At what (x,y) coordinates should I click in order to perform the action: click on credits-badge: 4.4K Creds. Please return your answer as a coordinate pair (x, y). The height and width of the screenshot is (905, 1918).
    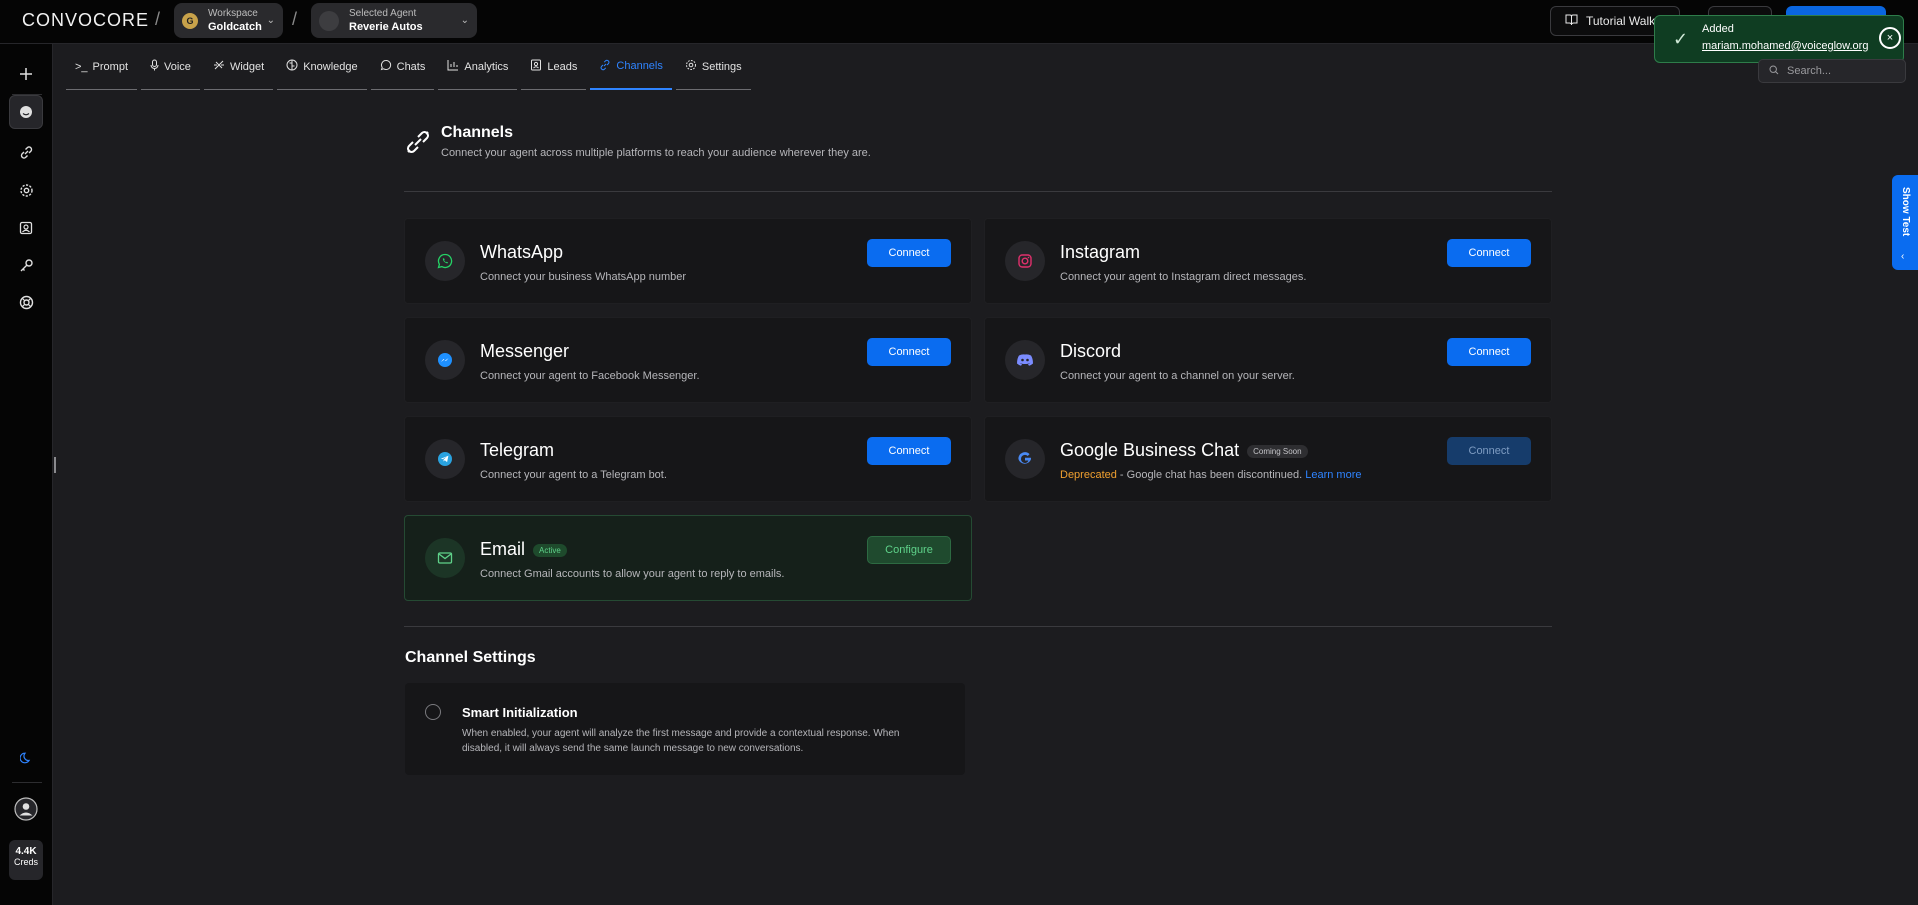
    Looking at the image, I should click on (26, 860).